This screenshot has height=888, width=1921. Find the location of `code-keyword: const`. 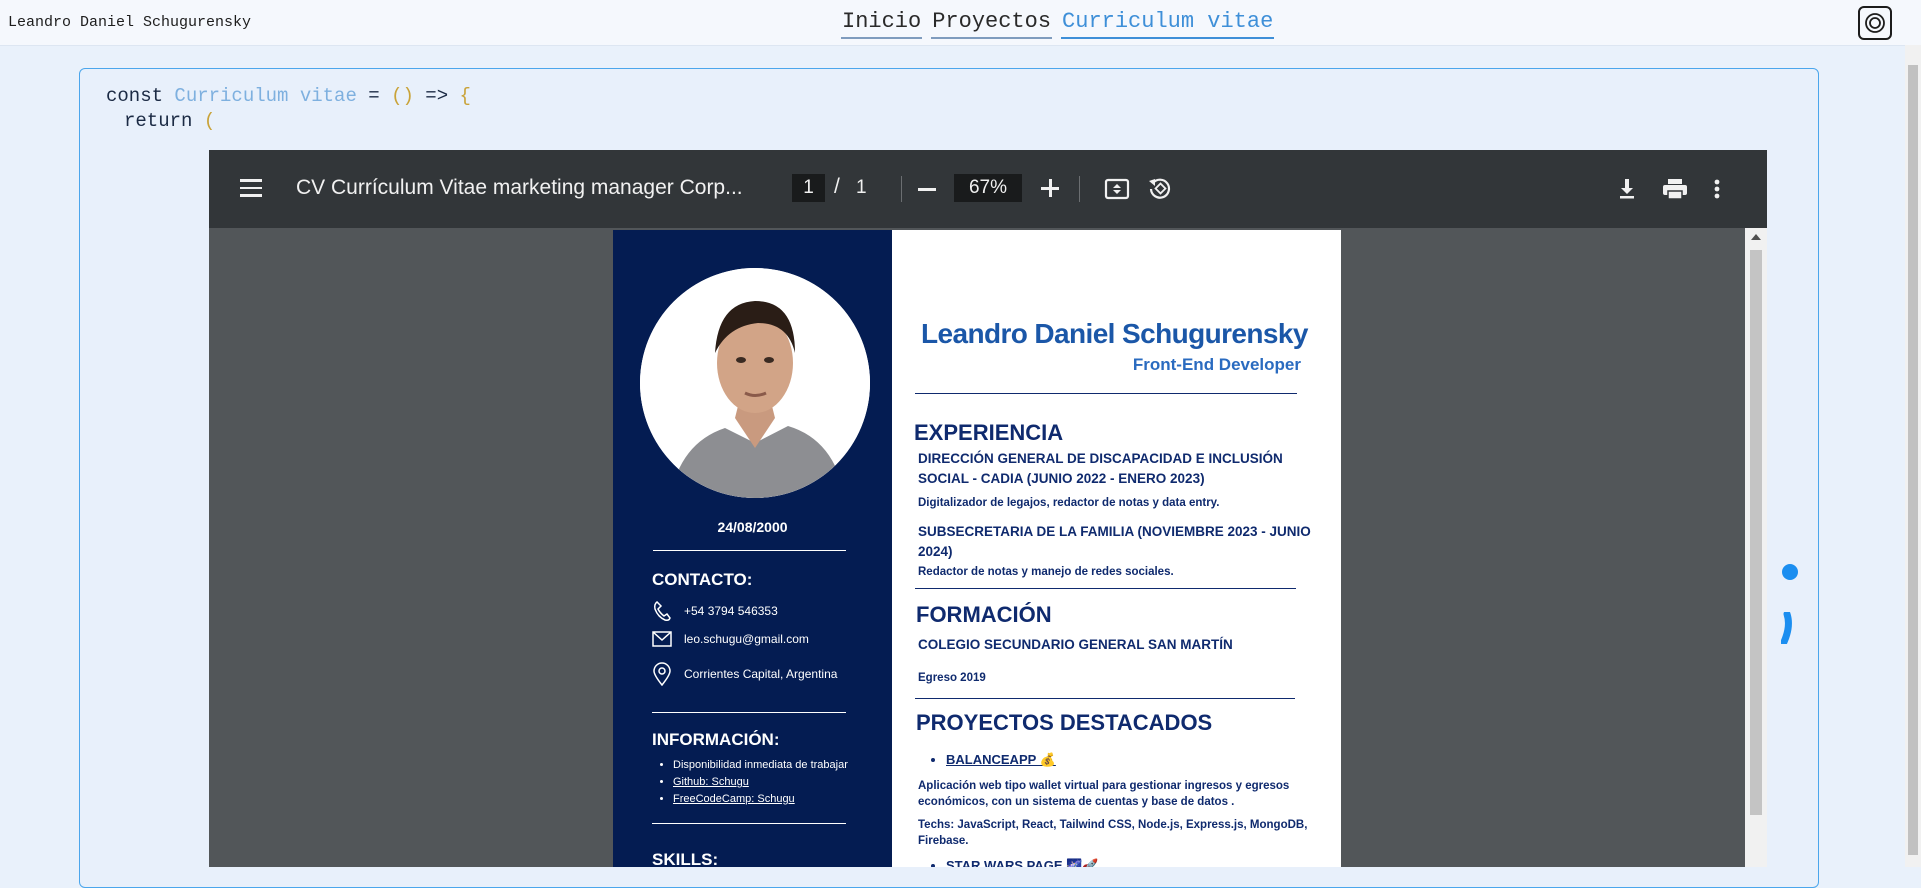

code-keyword: const is located at coordinates (135, 96).